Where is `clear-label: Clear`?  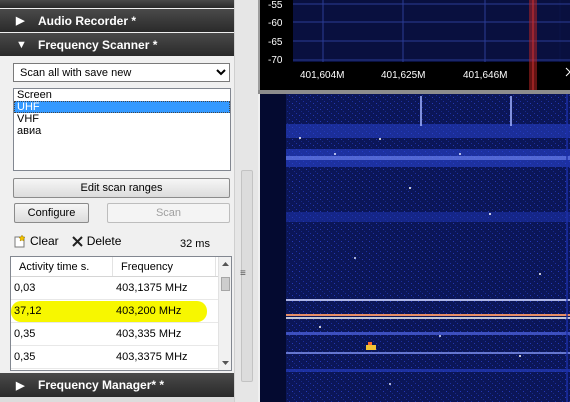
clear-label: Clear is located at coordinates (44, 241).